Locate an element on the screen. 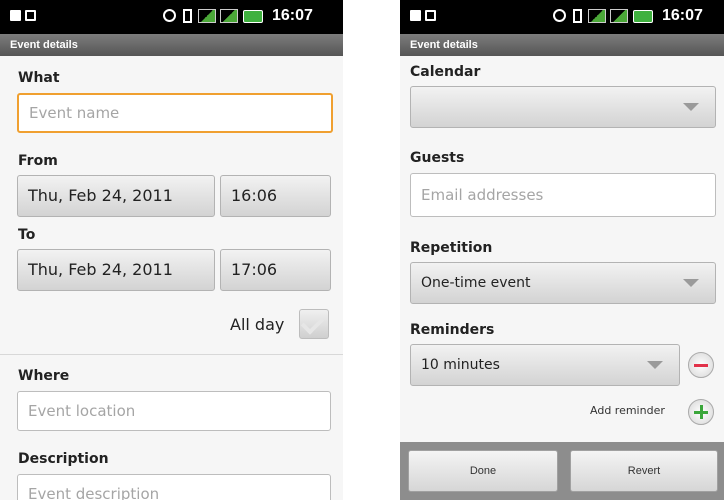  reminder-spinner: 10 minutes is located at coordinates (545, 365).